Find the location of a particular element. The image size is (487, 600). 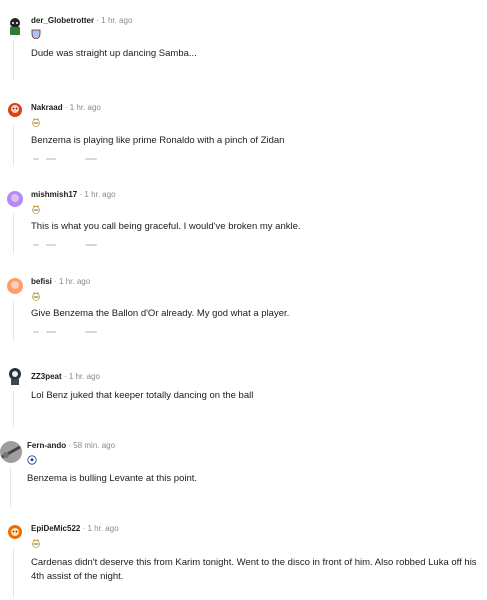

comment-meta: Fern-ando · 58 min. ago is located at coordinates (71, 446).